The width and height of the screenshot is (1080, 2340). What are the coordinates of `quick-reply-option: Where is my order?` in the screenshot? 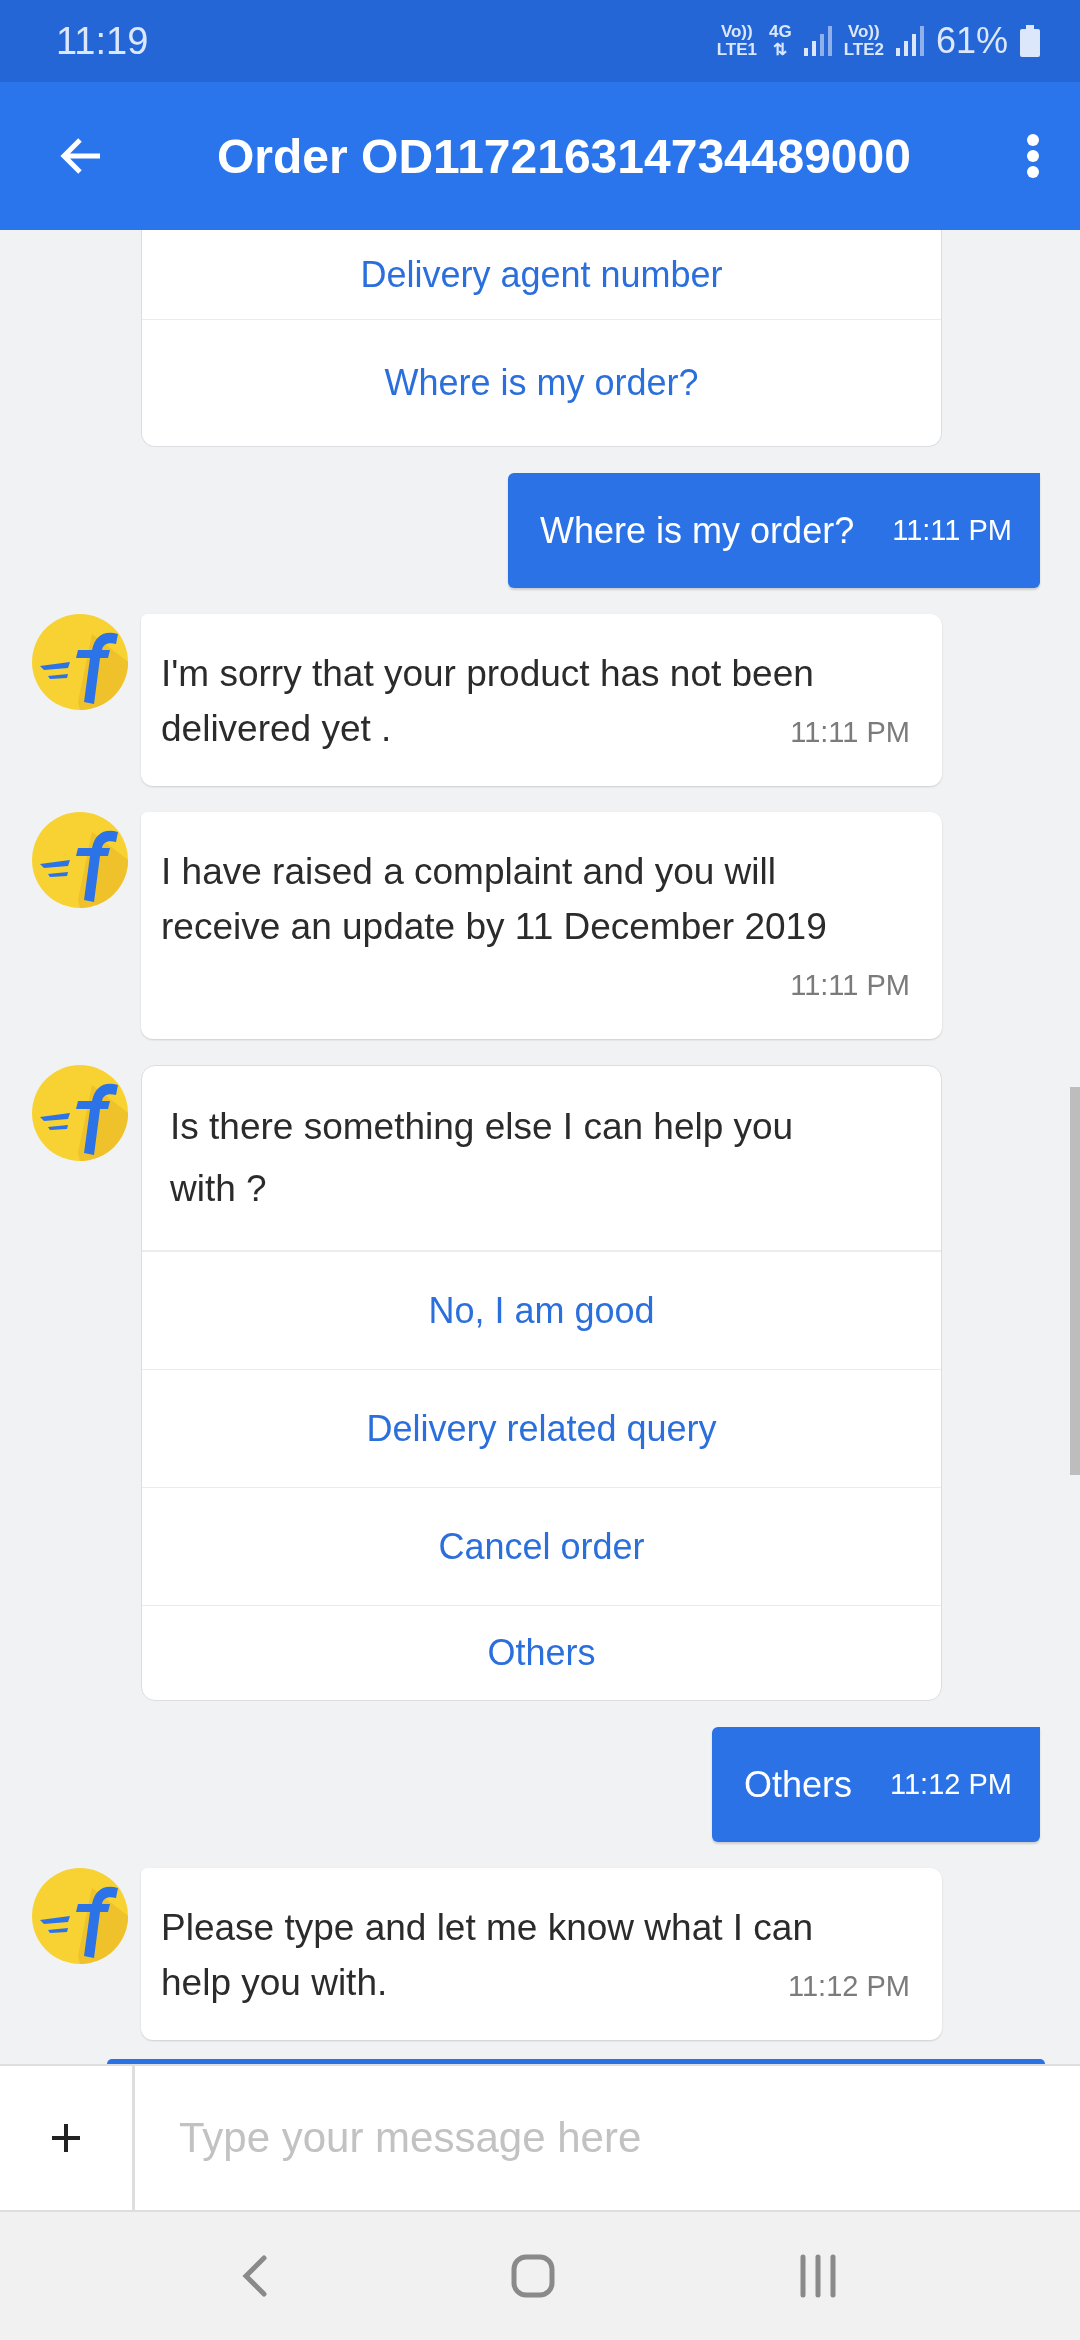 It's located at (541, 382).